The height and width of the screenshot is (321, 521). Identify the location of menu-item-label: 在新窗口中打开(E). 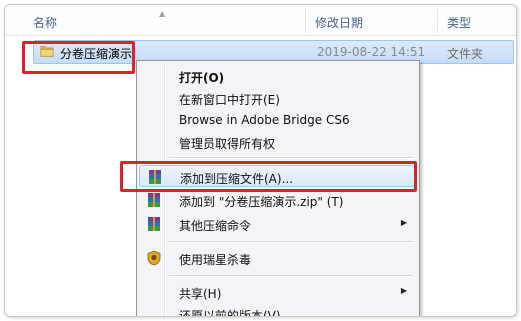
(229, 100).